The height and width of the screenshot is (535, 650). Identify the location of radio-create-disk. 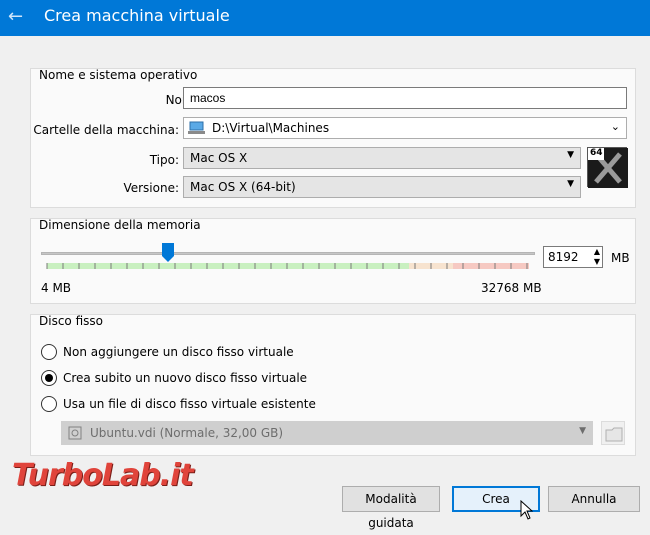
(49, 378).